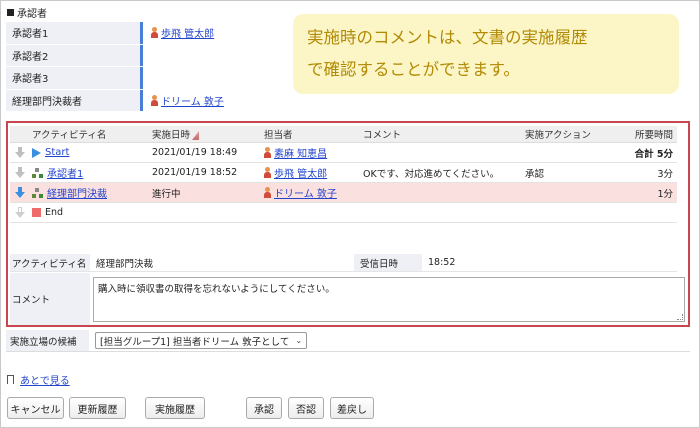 This screenshot has width=700, height=428. Describe the element at coordinates (442, 262) in the screenshot. I see `detail-received-value: 18:52` at that location.